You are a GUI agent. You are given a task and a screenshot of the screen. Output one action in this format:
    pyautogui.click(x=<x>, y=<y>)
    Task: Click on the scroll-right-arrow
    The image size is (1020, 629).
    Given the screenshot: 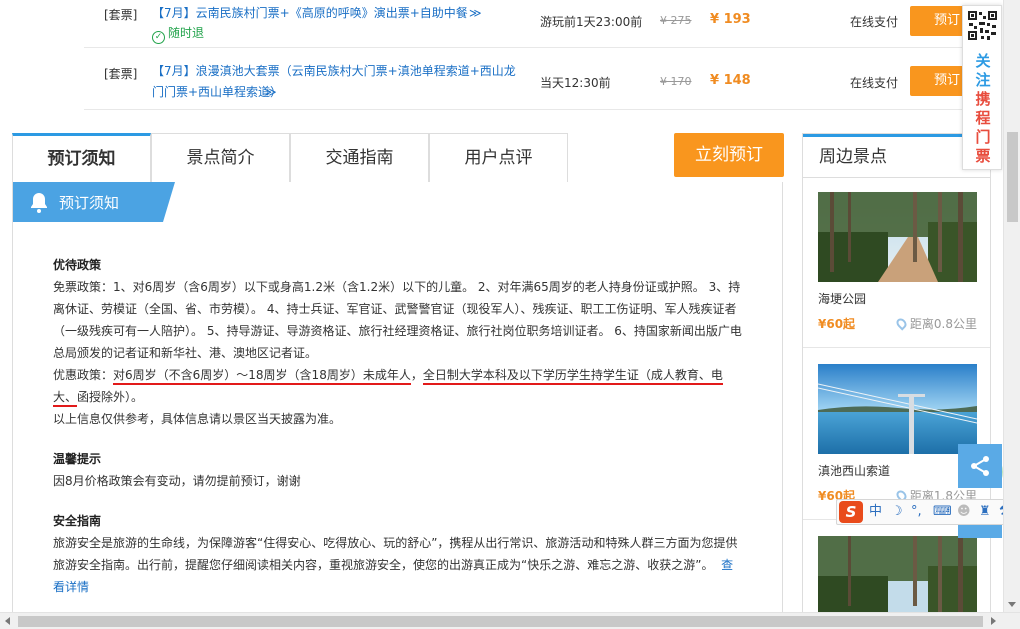 What is the action you would take?
    pyautogui.click(x=993, y=621)
    